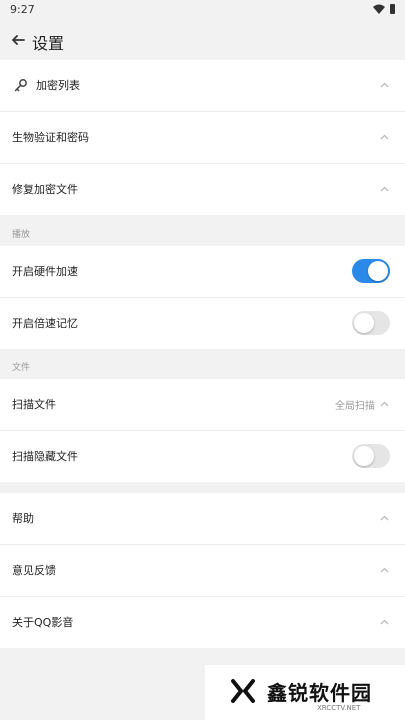 The height and width of the screenshot is (720, 405). I want to click on row-label: 扫描隐藏文件, so click(45, 456).